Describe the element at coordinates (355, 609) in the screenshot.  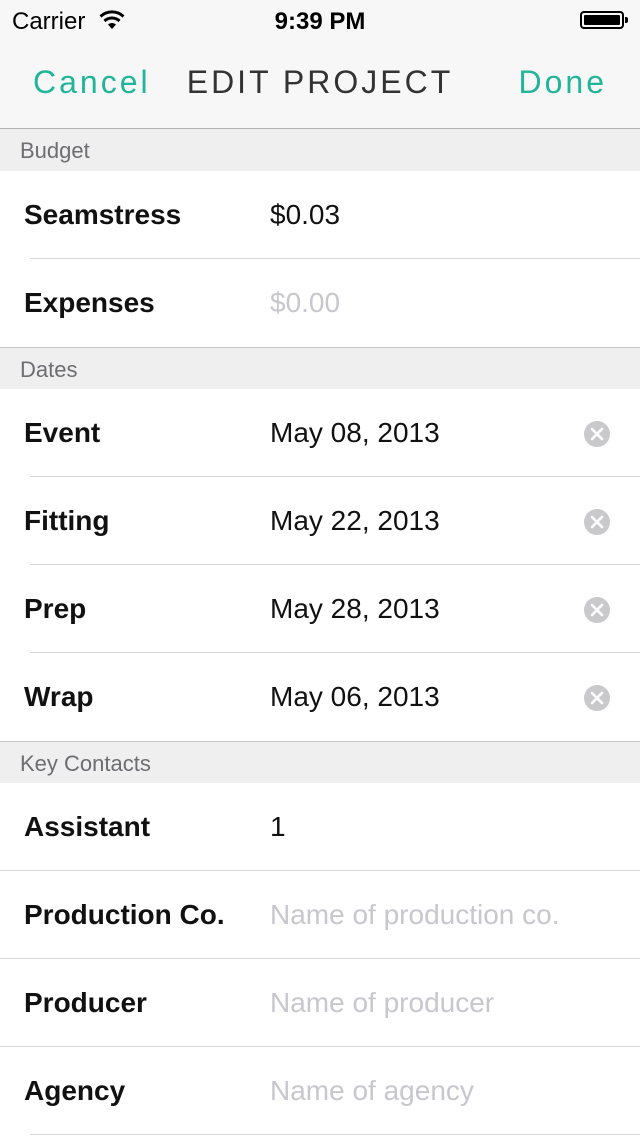
I see `prep-date-field: May 28, 2013` at that location.